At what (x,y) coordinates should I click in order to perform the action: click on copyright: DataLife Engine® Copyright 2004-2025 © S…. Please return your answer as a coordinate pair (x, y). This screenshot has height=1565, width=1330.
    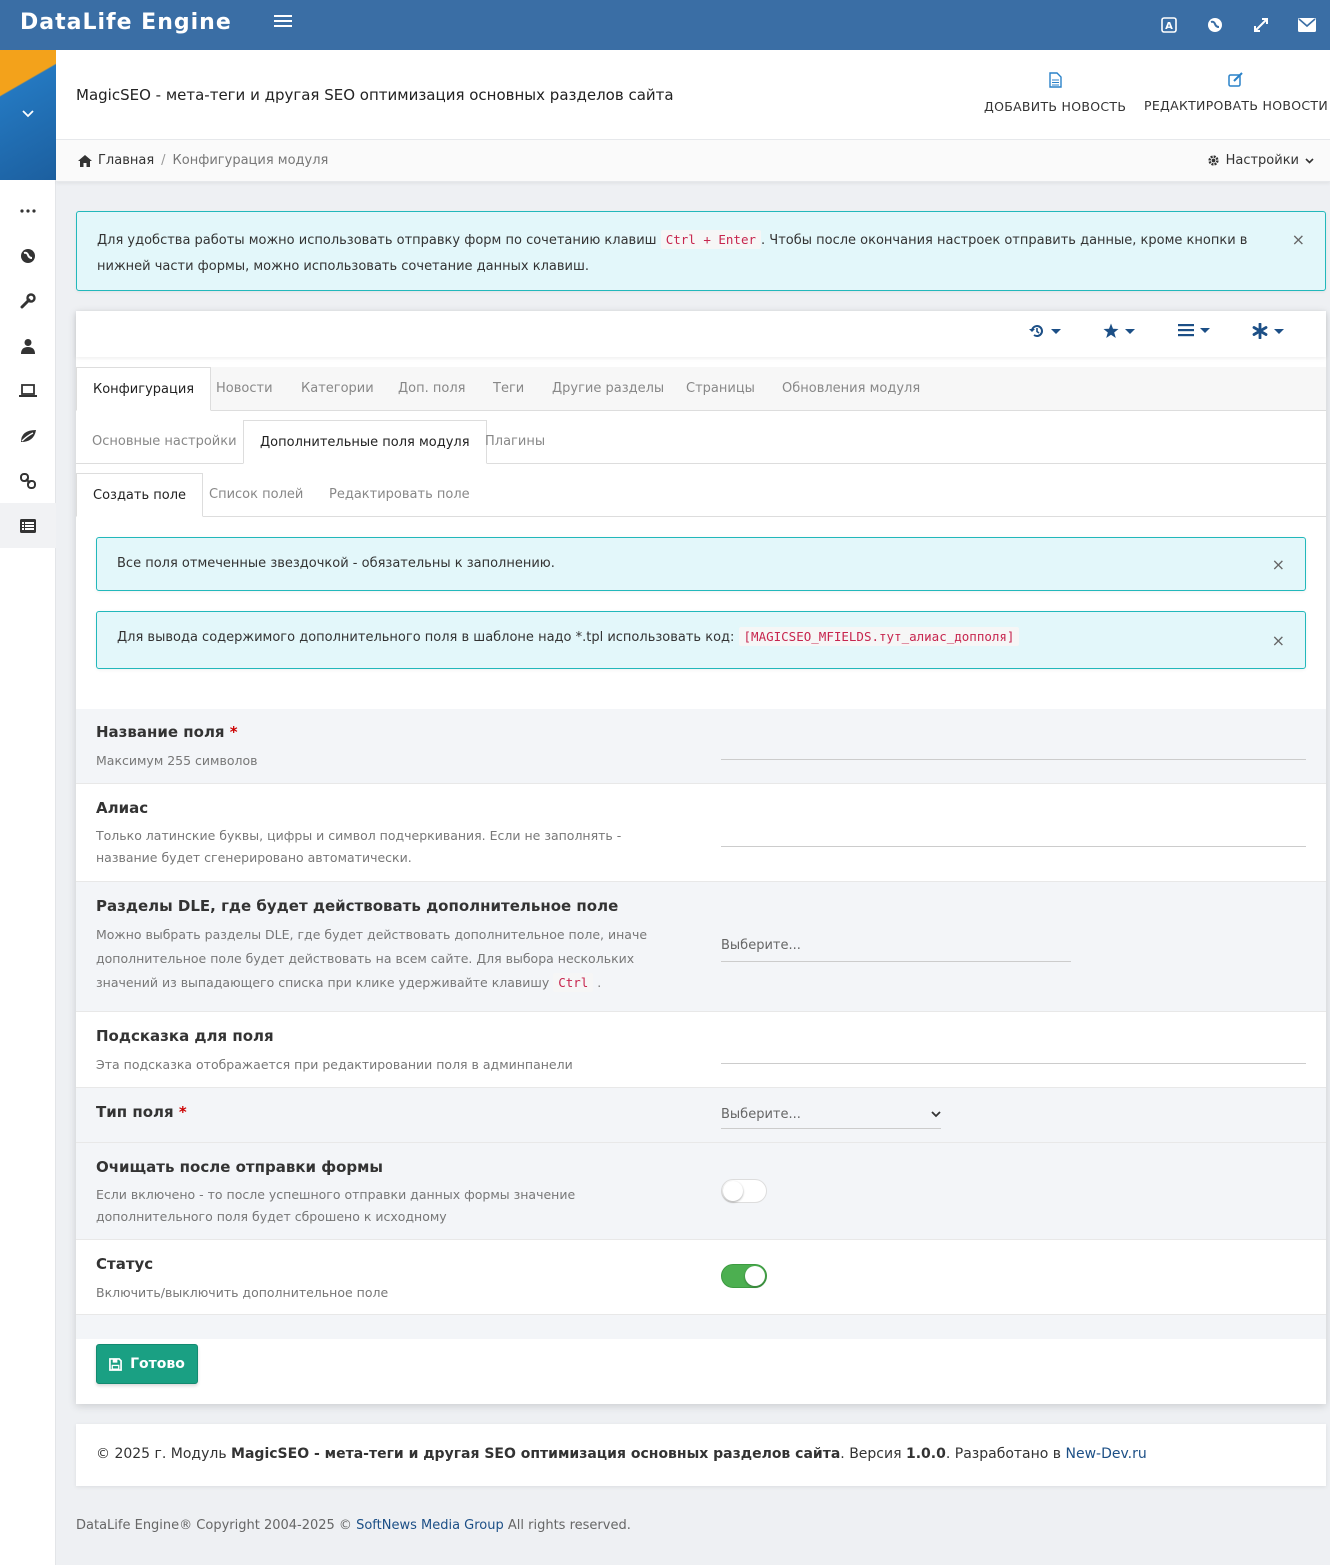
    Looking at the image, I should click on (353, 1525).